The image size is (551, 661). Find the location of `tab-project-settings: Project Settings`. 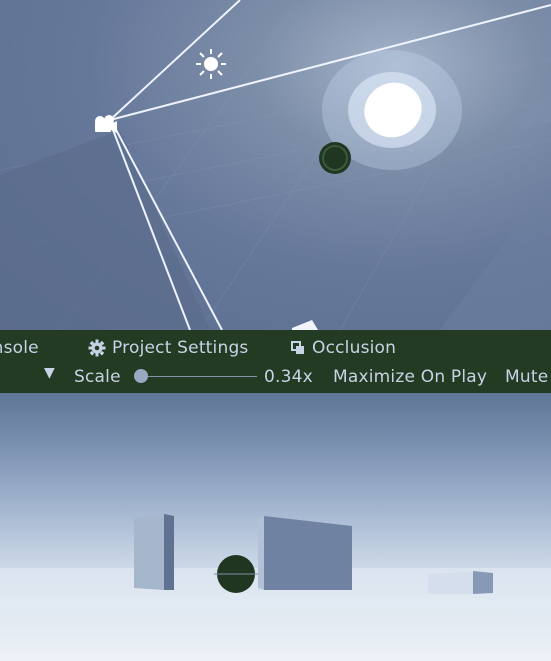

tab-project-settings: Project Settings is located at coordinates (168, 348).